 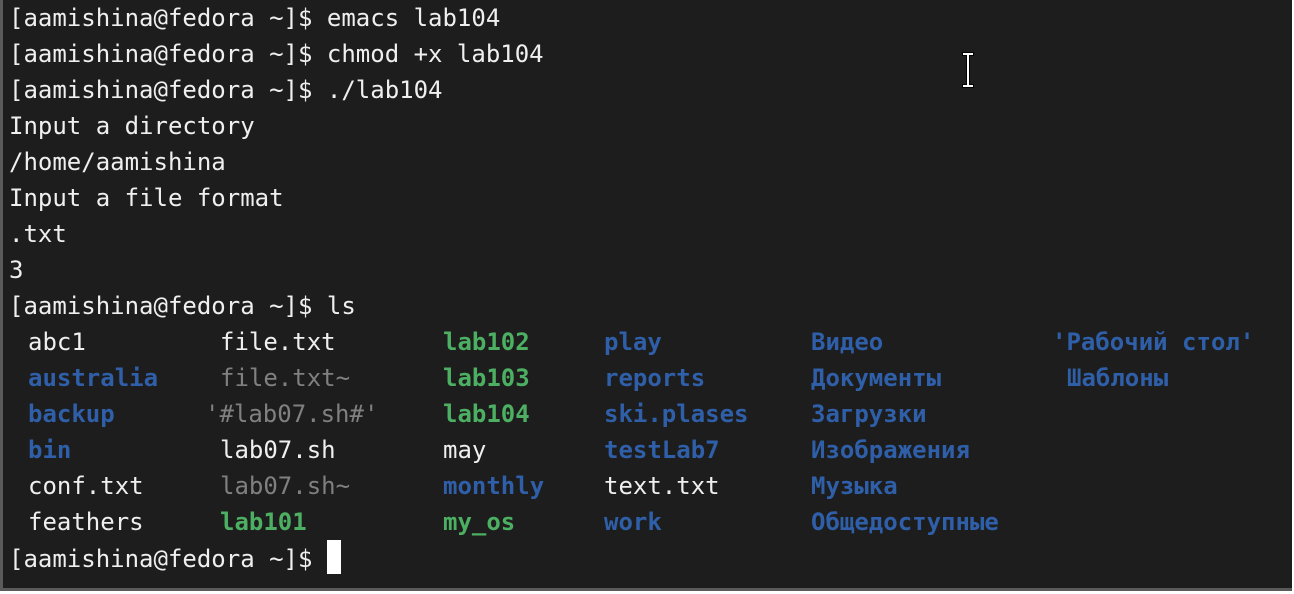 I want to click on ls-entry-file: file.txt, so click(x=278, y=342).